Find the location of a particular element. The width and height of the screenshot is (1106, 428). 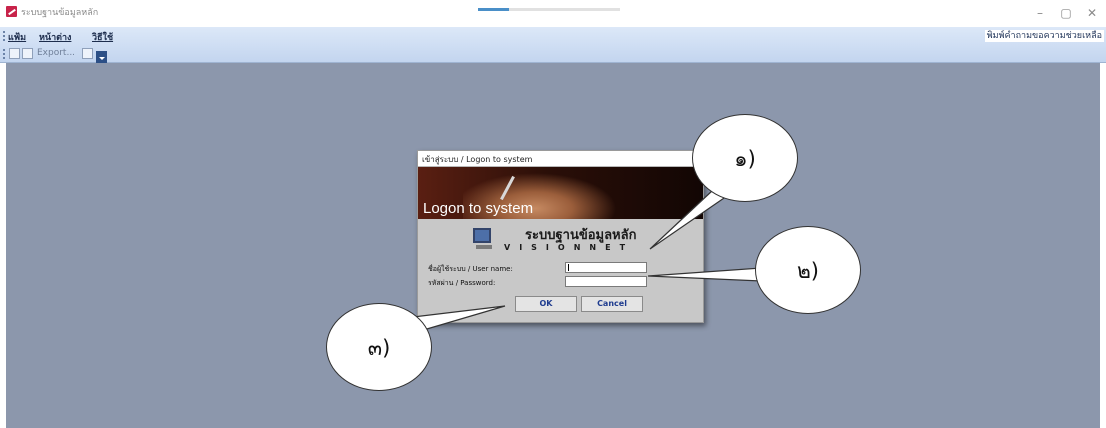

callout-1-leader is located at coordinates (689, 219).